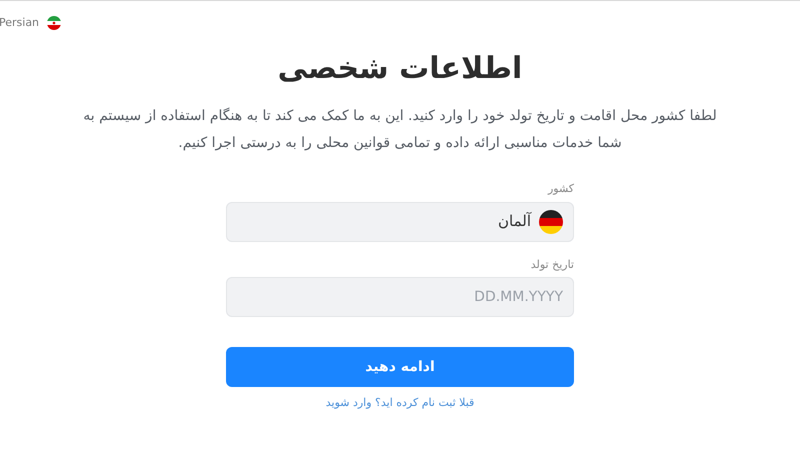 Image resolution: width=800 pixels, height=450 pixels. What do you see at coordinates (400, 297) in the screenshot?
I see `birth-date-field: DD.MM.YYYY` at bounding box center [400, 297].